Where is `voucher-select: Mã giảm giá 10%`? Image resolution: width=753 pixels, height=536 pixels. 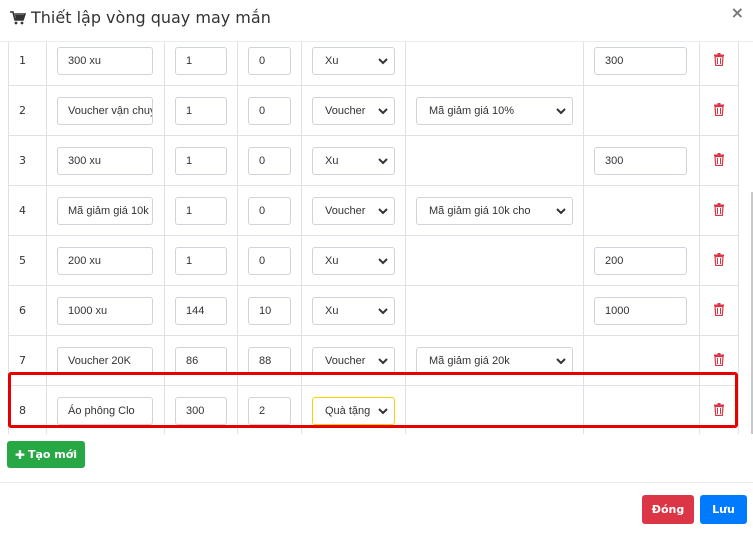
voucher-select: Mã giảm giá 10% is located at coordinates (494, 110).